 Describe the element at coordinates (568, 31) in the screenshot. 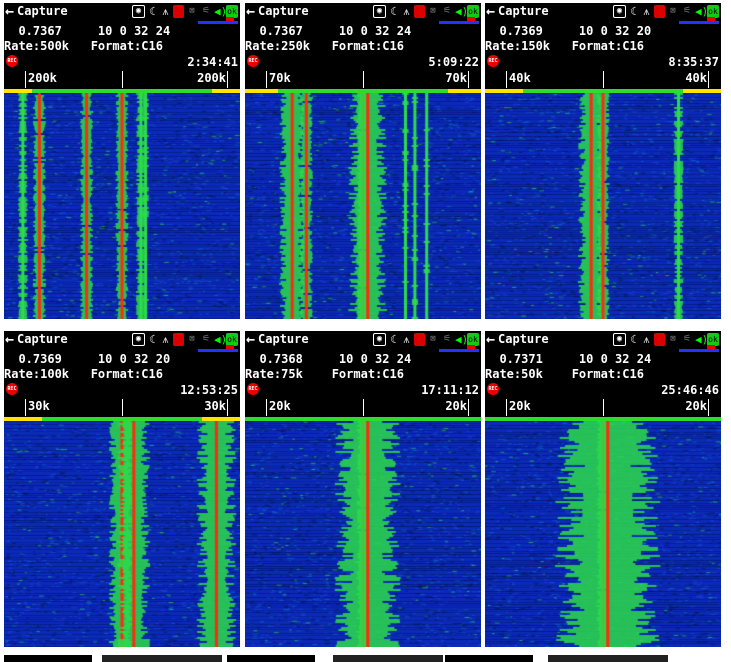

I see `frequency-row: 0.7369 10 0 32 20` at that location.